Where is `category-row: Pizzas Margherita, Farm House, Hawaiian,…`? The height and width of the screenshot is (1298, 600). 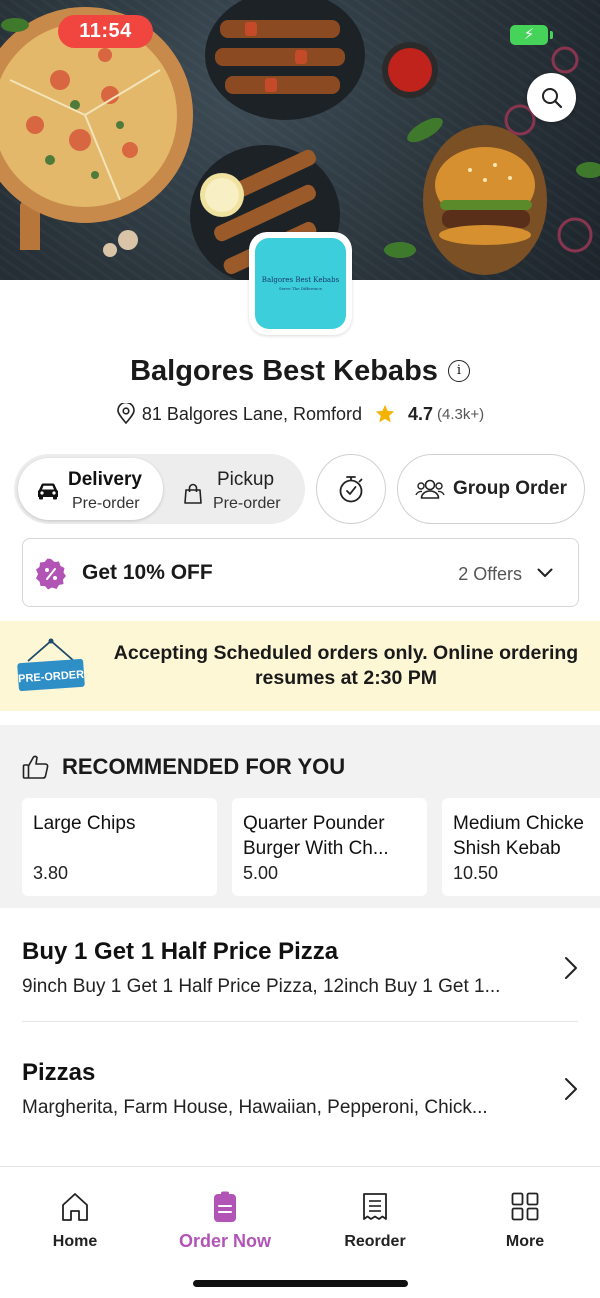
category-row: Pizzas Margherita, Farm House, Hawaiian,… is located at coordinates (300, 1085).